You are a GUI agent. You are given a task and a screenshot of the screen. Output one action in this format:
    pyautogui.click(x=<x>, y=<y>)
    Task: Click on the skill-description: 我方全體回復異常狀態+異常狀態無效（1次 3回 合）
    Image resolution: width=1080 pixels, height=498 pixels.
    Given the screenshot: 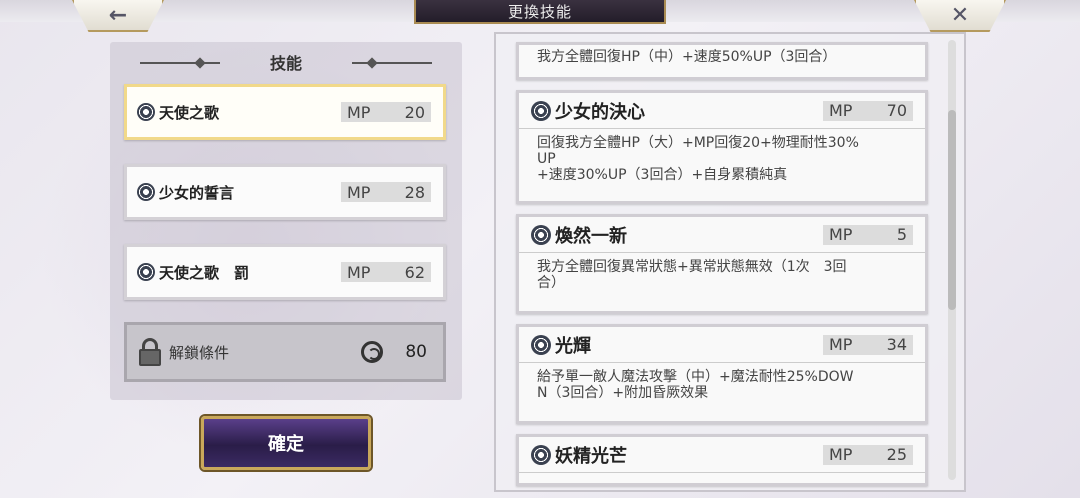 What is the action you would take?
    pyautogui.click(x=722, y=275)
    